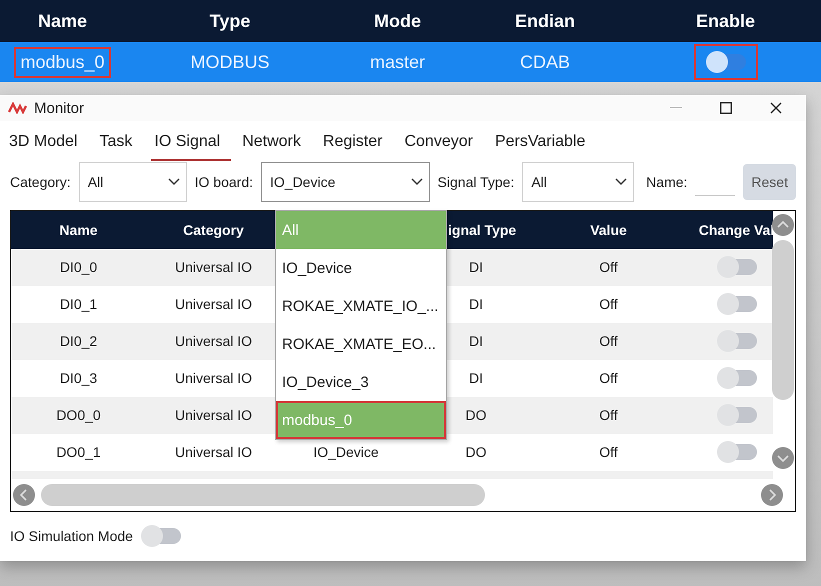 Image resolution: width=821 pixels, height=586 pixels. What do you see at coordinates (544, 62) in the screenshot?
I see `table-cell-text: CDAB` at bounding box center [544, 62].